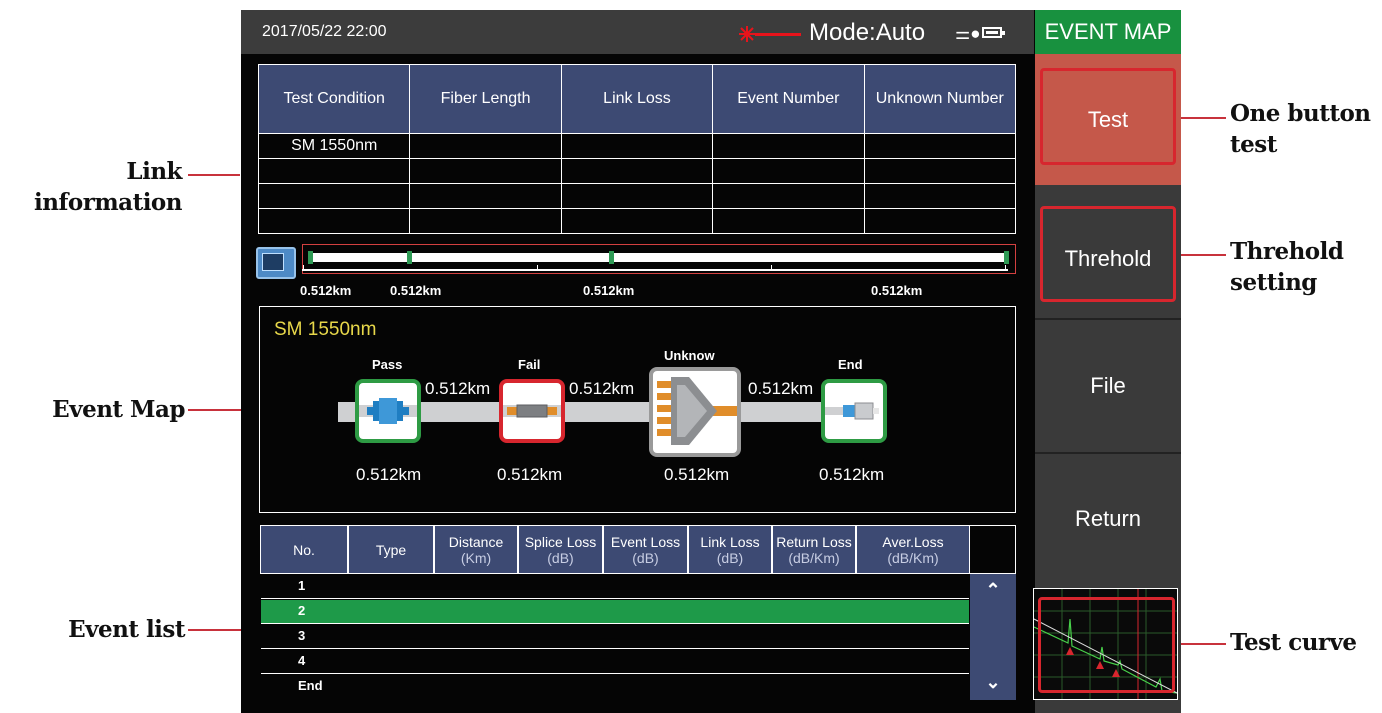 This screenshot has height=713, width=1382. I want to click on header-unknown-number: Unknown Number, so click(940, 99).